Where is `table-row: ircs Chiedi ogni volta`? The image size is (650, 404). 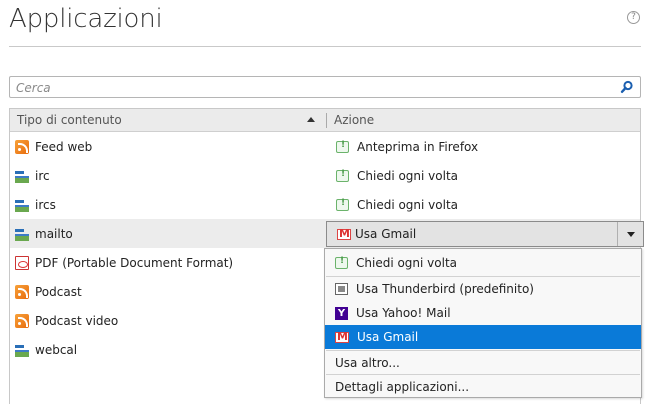
table-row: ircs Chiedi ogni volta is located at coordinates (325, 204).